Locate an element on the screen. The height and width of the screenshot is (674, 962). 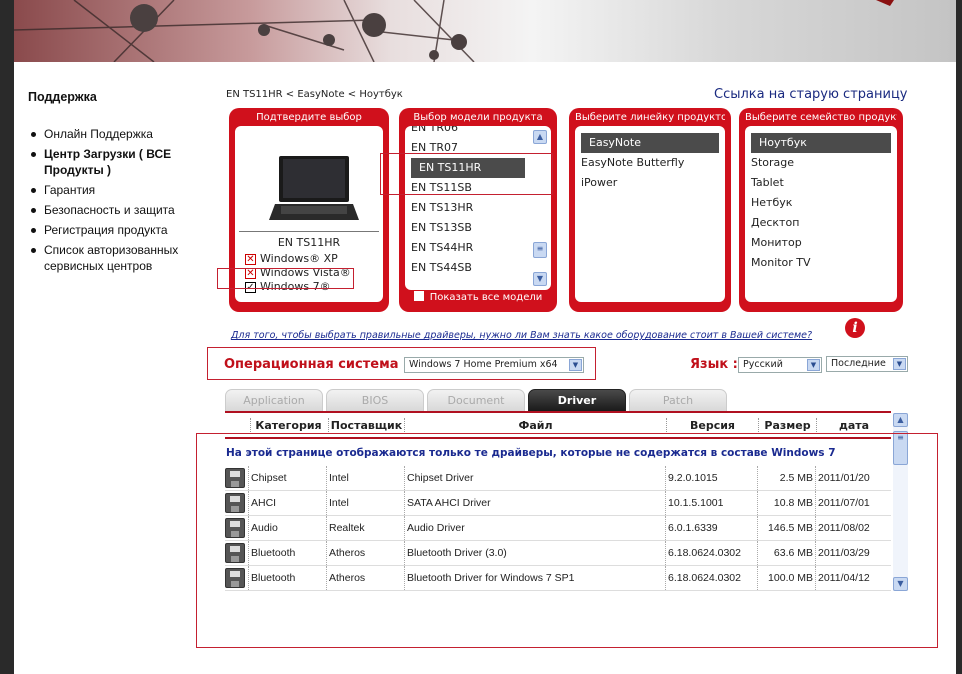
model-item: EN TR06 is located at coordinates (468, 132).